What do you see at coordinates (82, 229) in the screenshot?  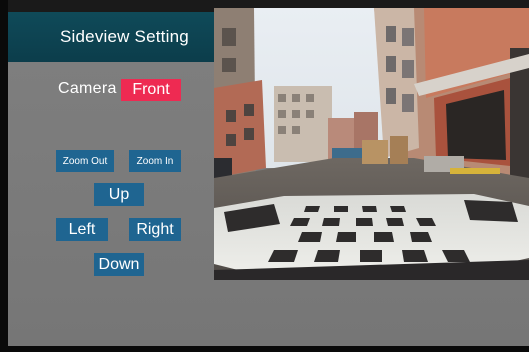 I see `left-button: Left` at bounding box center [82, 229].